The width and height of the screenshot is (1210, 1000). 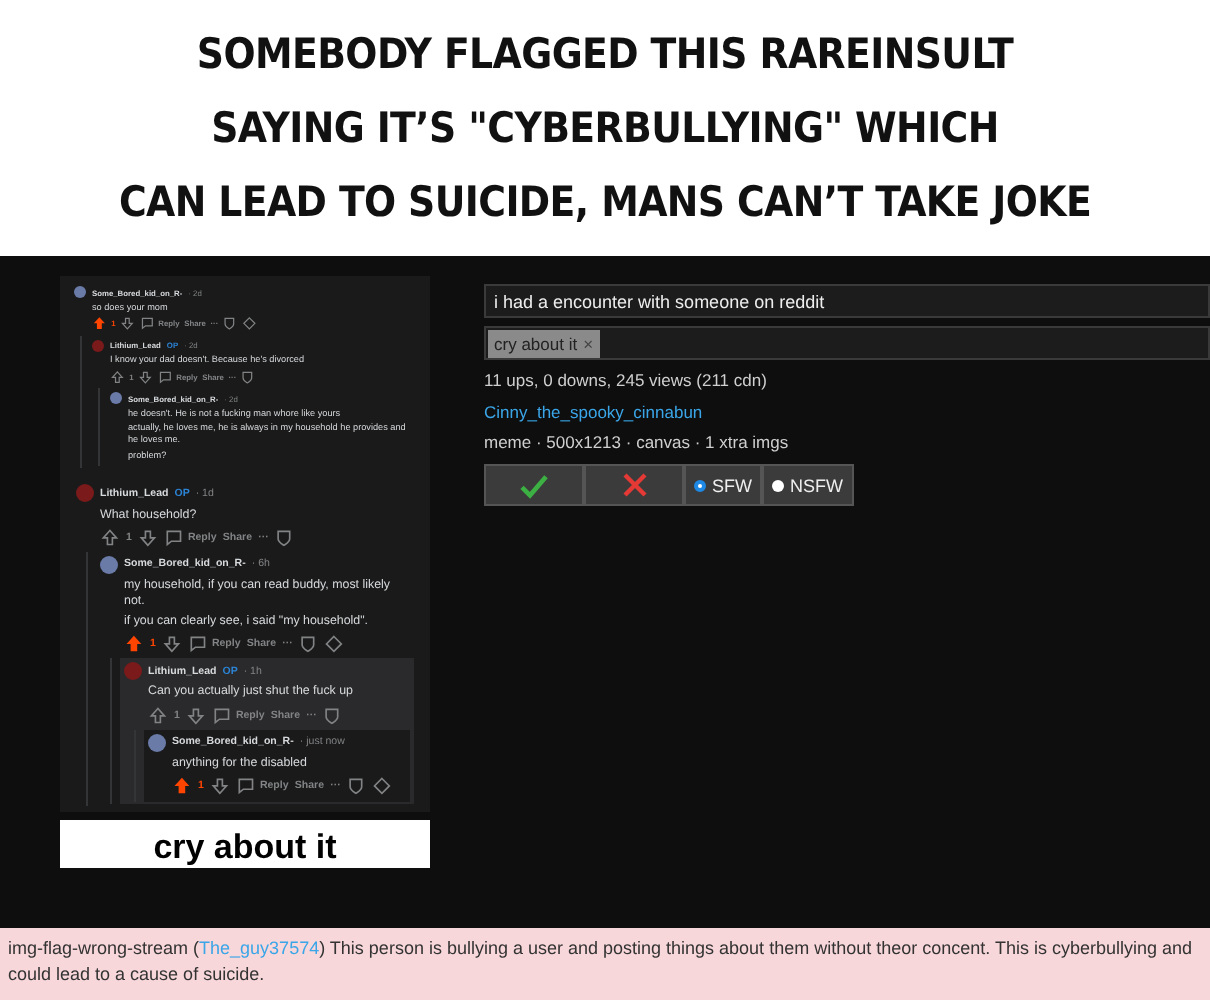 I want to click on rating-radio: SFW, so click(x=723, y=485).